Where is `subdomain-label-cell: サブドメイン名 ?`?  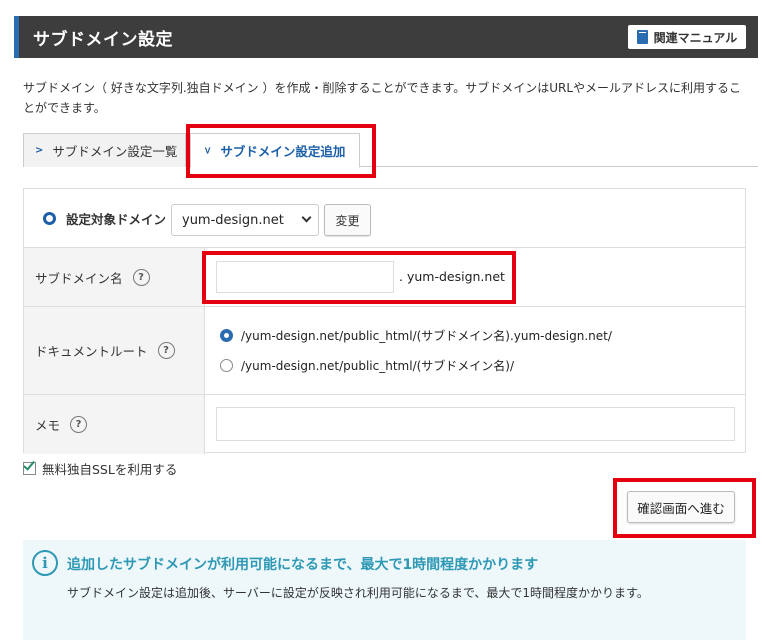
subdomain-label-cell: サブドメイン名 ? is located at coordinates (114, 277).